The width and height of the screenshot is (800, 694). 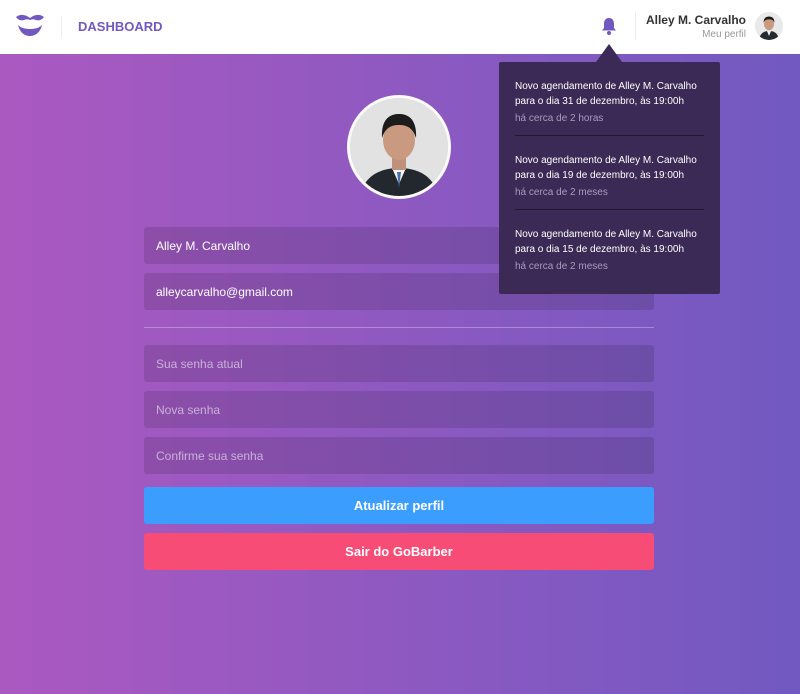 I want to click on notification-time: há cerca de 2 horas, so click(x=559, y=118).